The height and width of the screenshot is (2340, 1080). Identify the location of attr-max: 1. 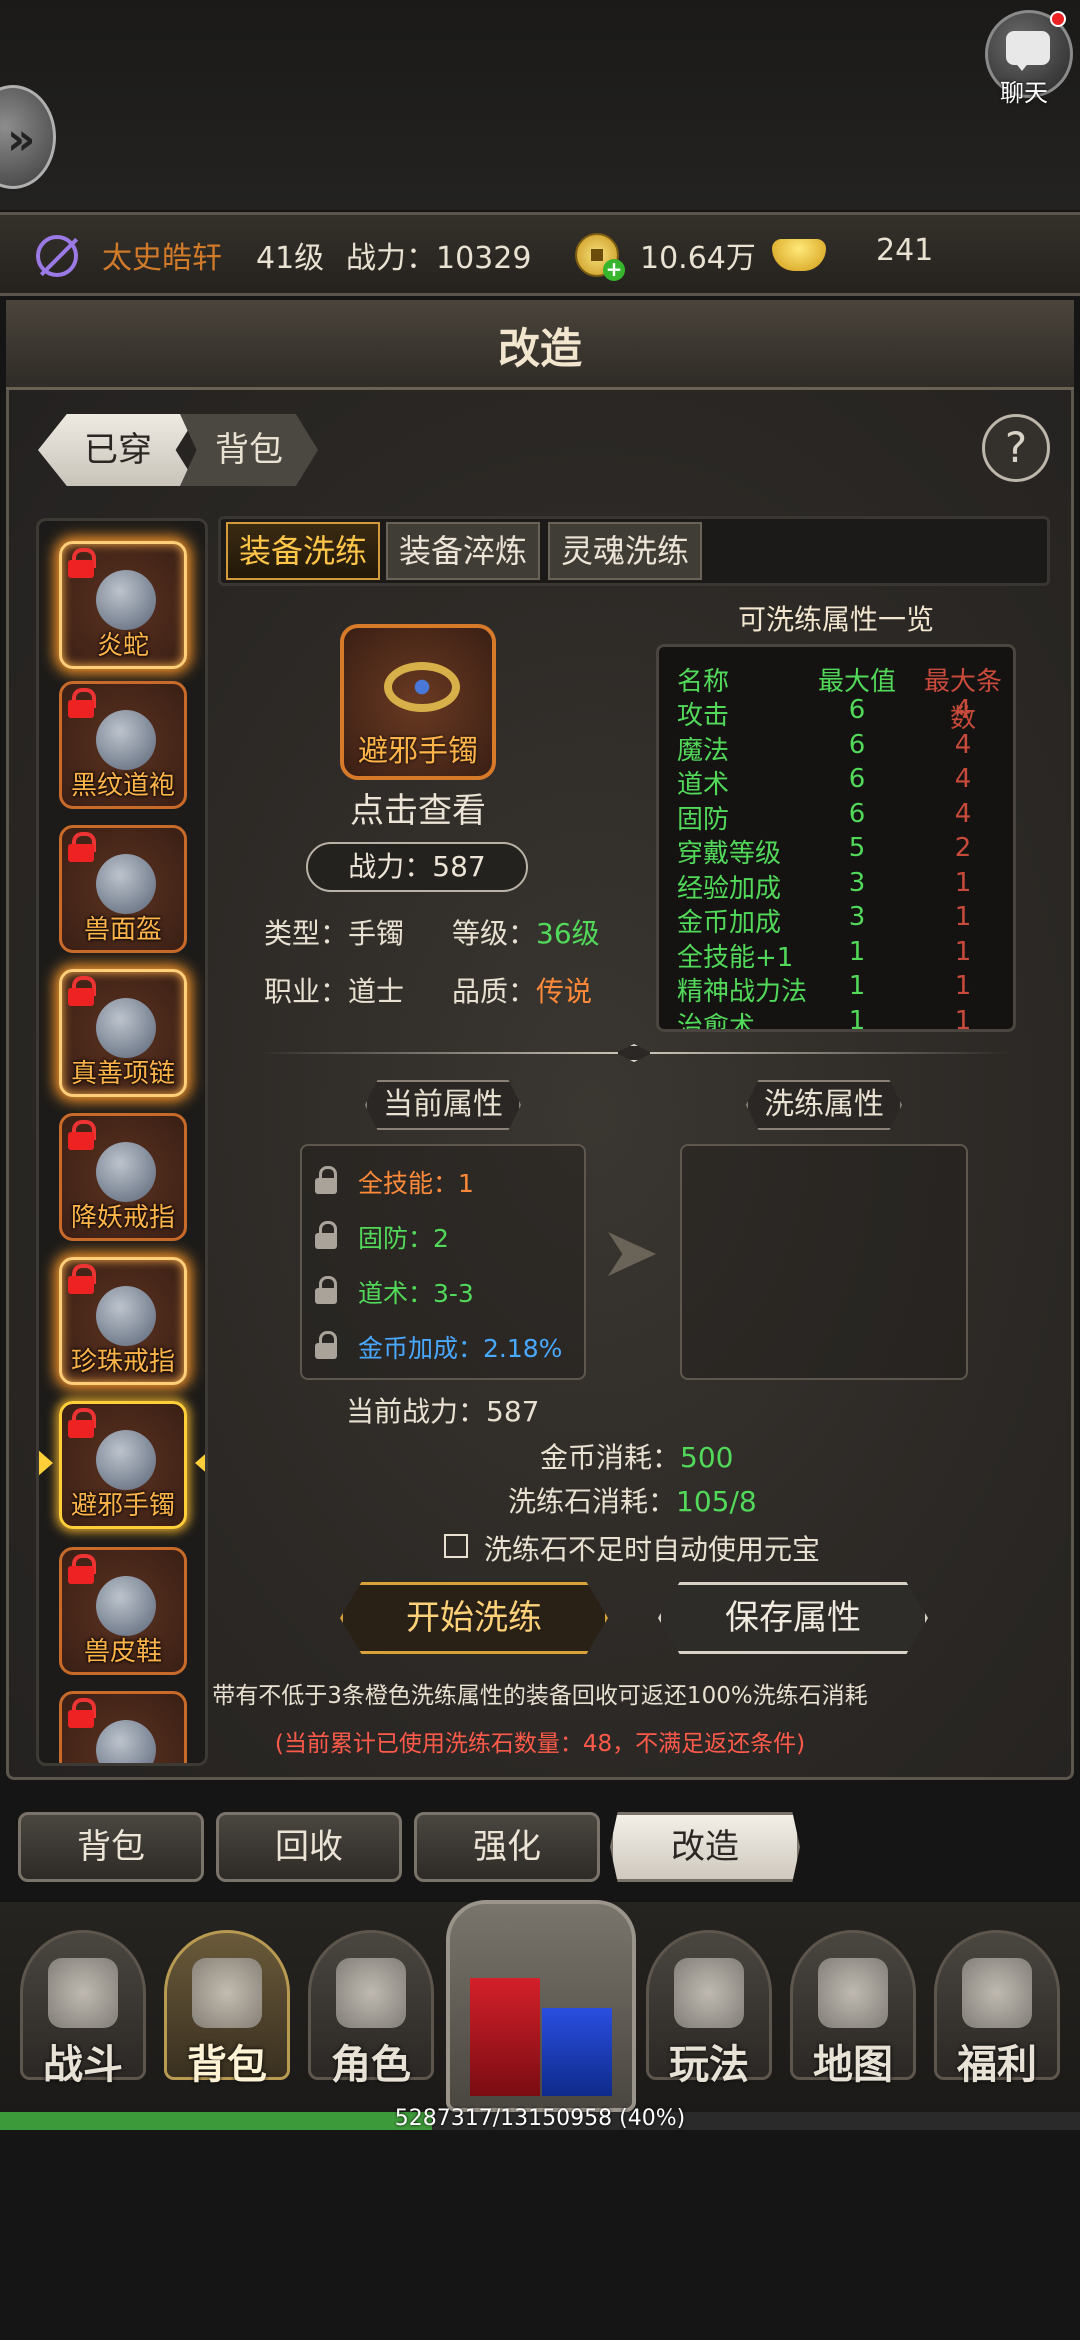
(857, 986).